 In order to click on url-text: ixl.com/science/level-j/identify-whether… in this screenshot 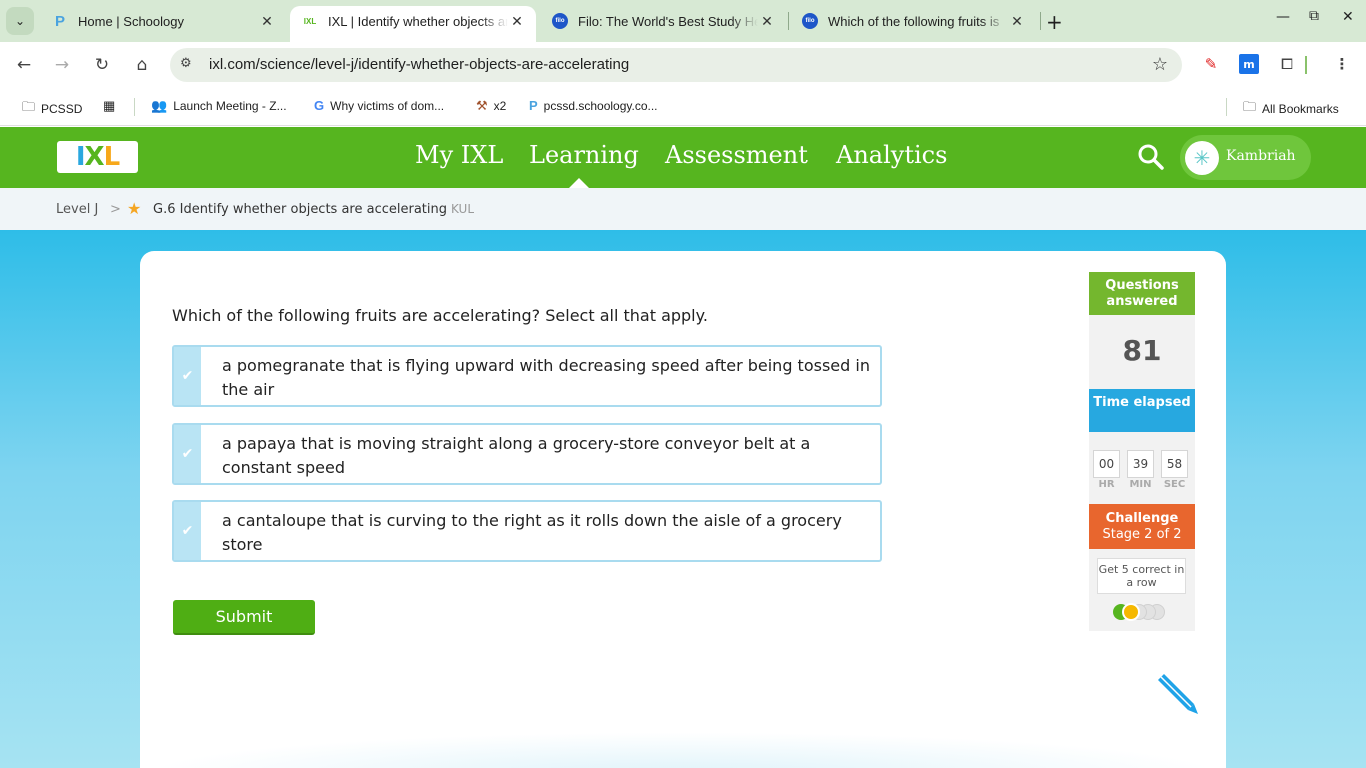, I will do `click(419, 64)`.